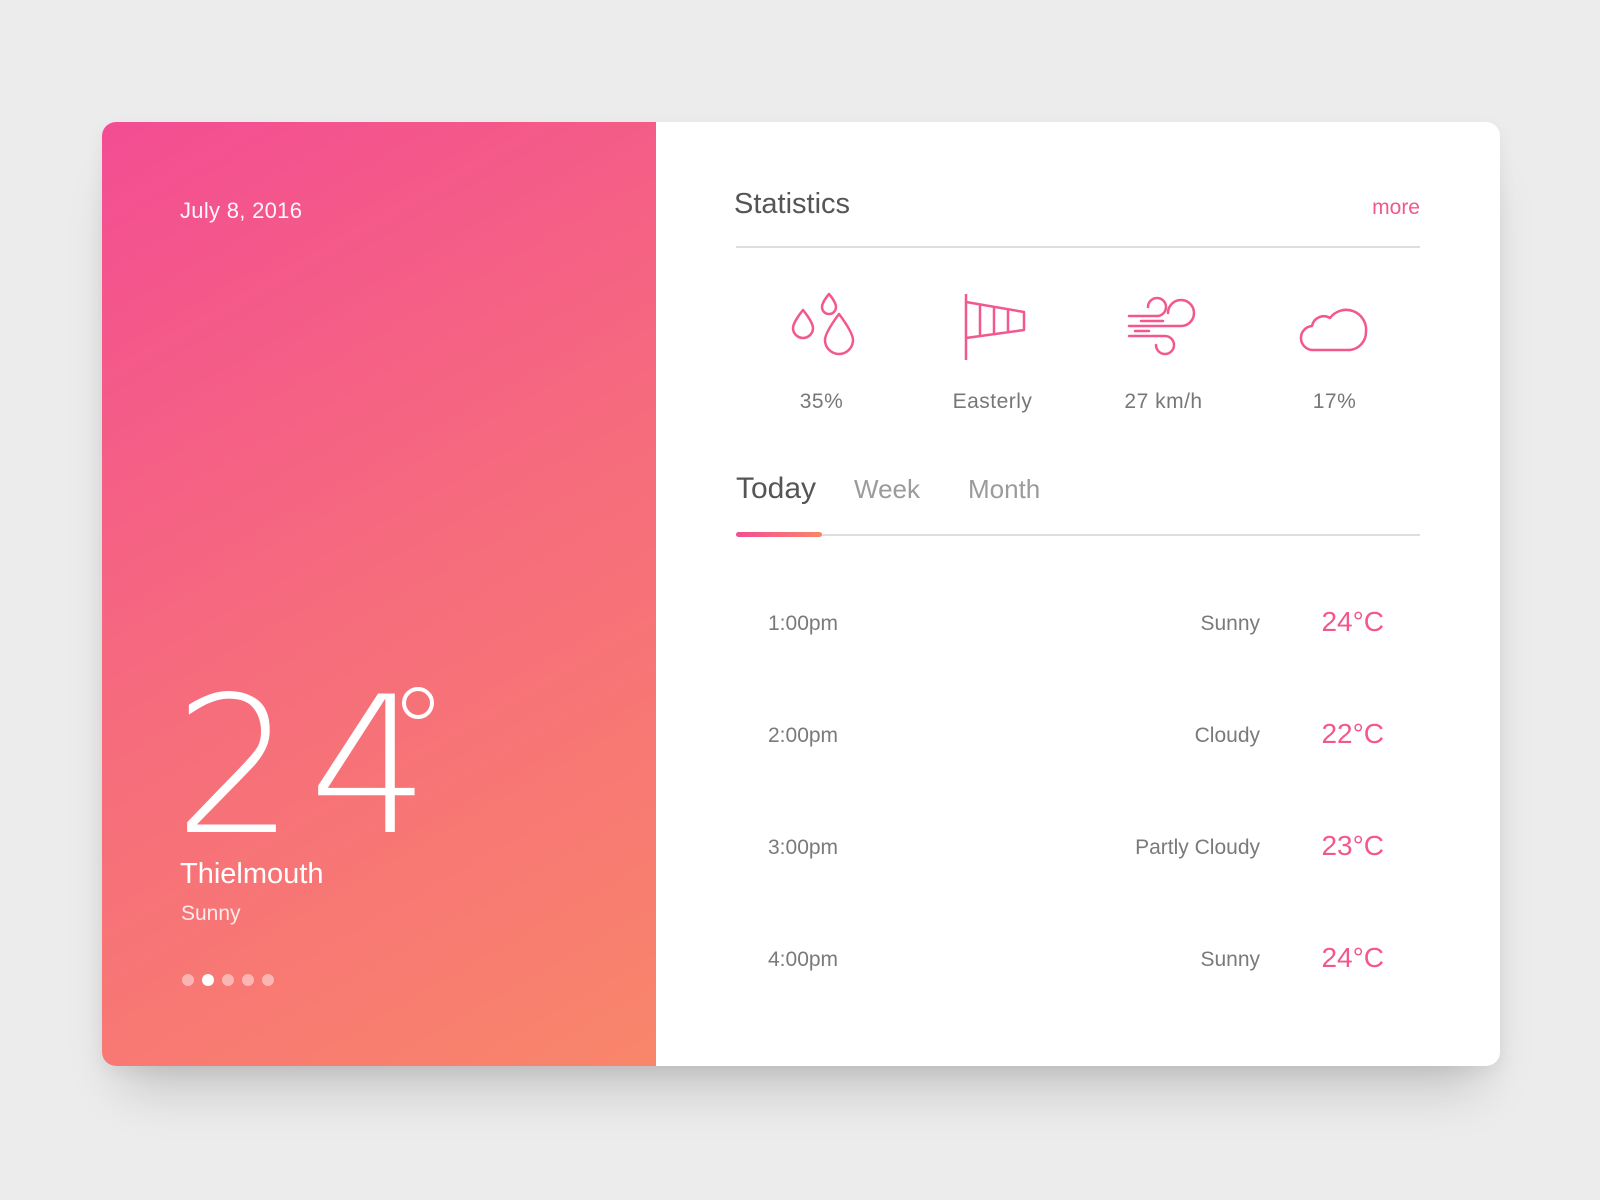 The height and width of the screenshot is (1200, 1600). I want to click on stat-wind-speed: 27 km/h, so click(1163, 353).